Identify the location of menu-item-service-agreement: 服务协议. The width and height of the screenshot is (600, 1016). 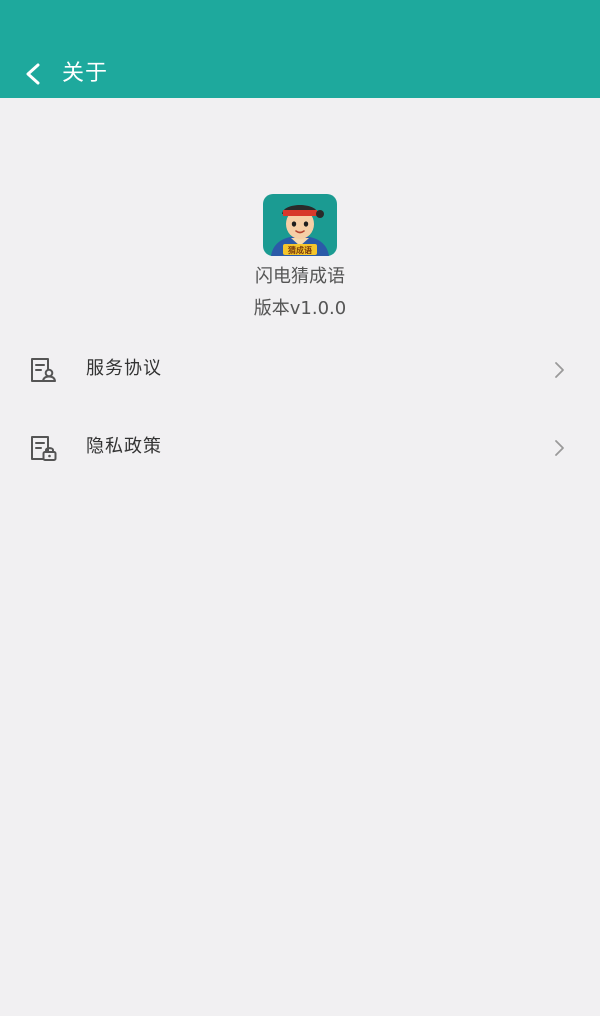
(300, 369).